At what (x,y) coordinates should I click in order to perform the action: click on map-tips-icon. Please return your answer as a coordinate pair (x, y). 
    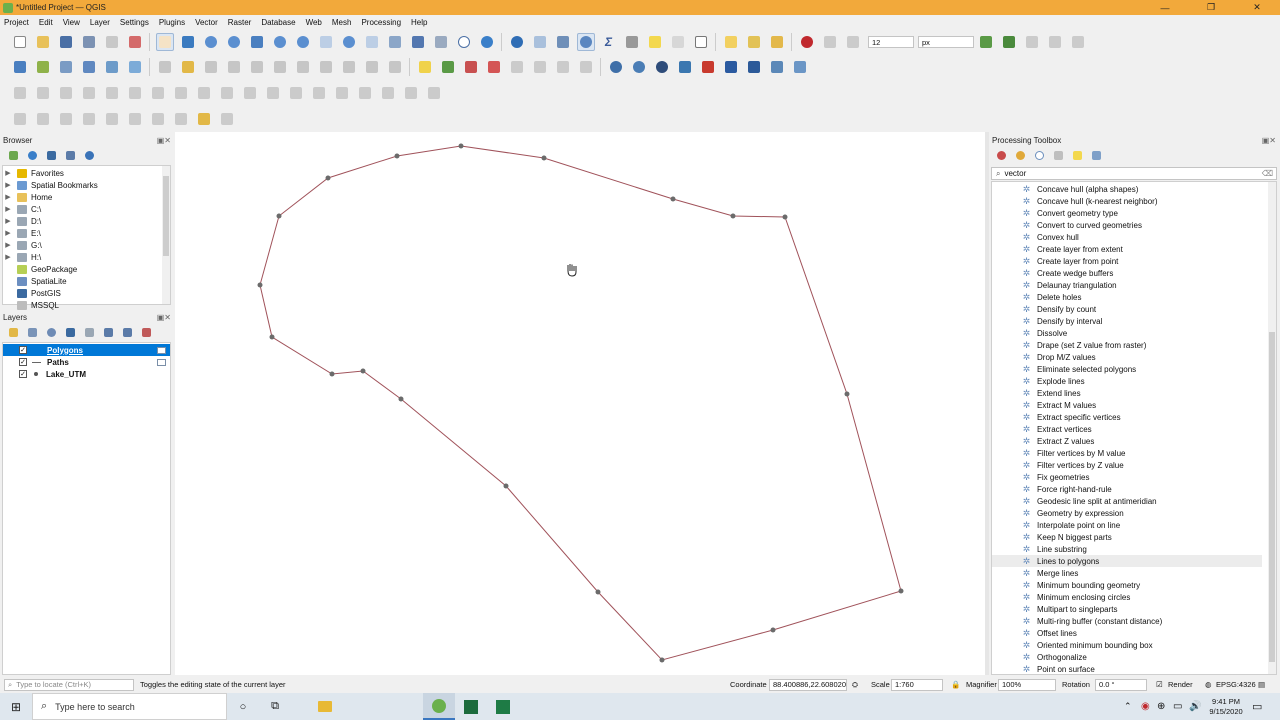
    Looking at the image, I should click on (655, 42).